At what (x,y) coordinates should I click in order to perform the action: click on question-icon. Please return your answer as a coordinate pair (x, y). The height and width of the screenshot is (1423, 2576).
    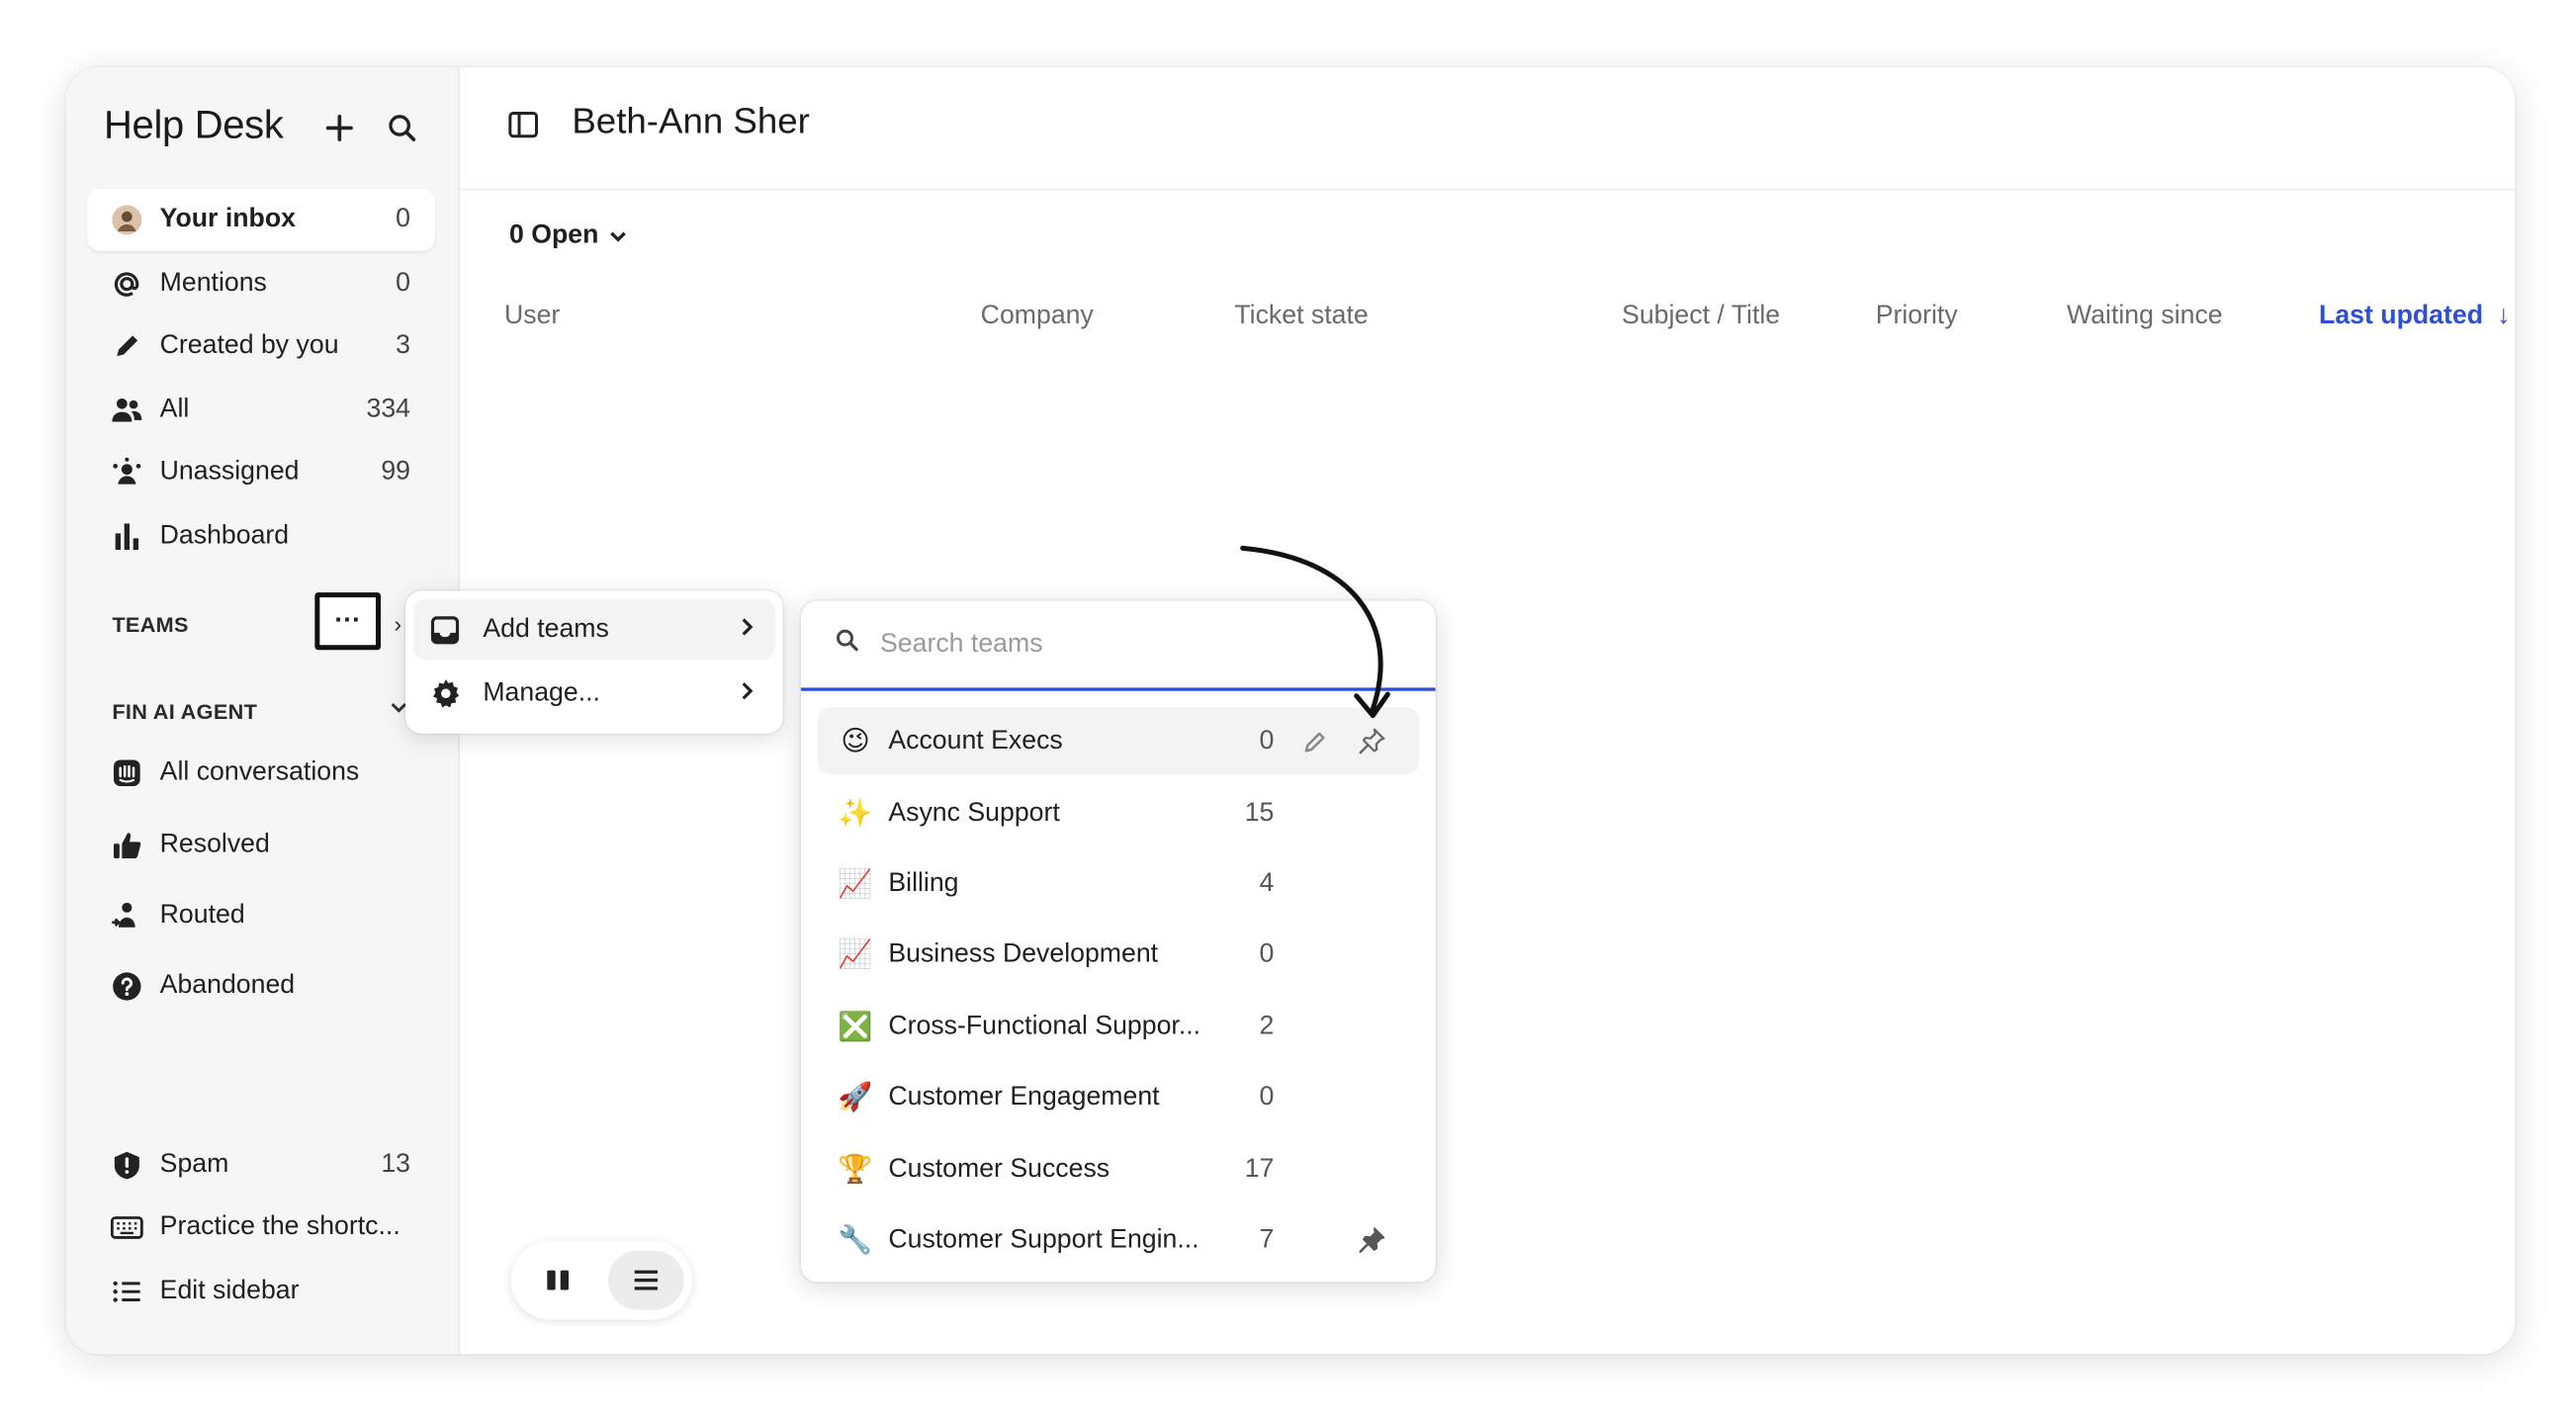
    Looking at the image, I should click on (127, 986).